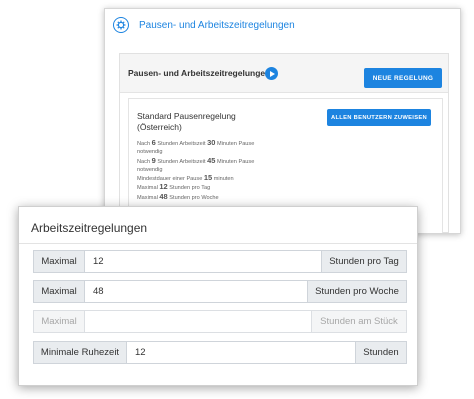 The image size is (474, 399). Describe the element at coordinates (178, 196) in the screenshot. I see `rule-line: Maximal 48 Stunden pro Woche` at that location.